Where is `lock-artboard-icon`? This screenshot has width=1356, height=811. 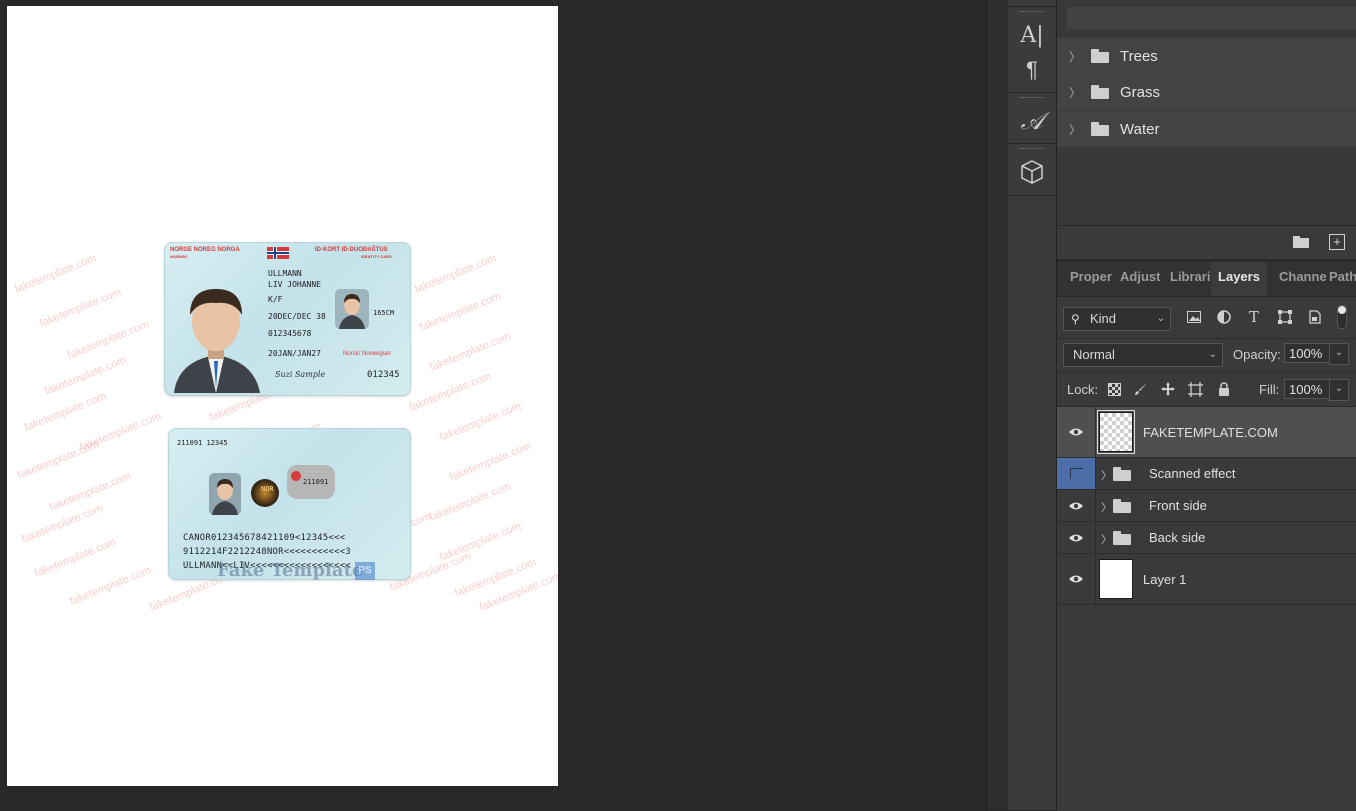
lock-artboard-icon is located at coordinates (1195, 389).